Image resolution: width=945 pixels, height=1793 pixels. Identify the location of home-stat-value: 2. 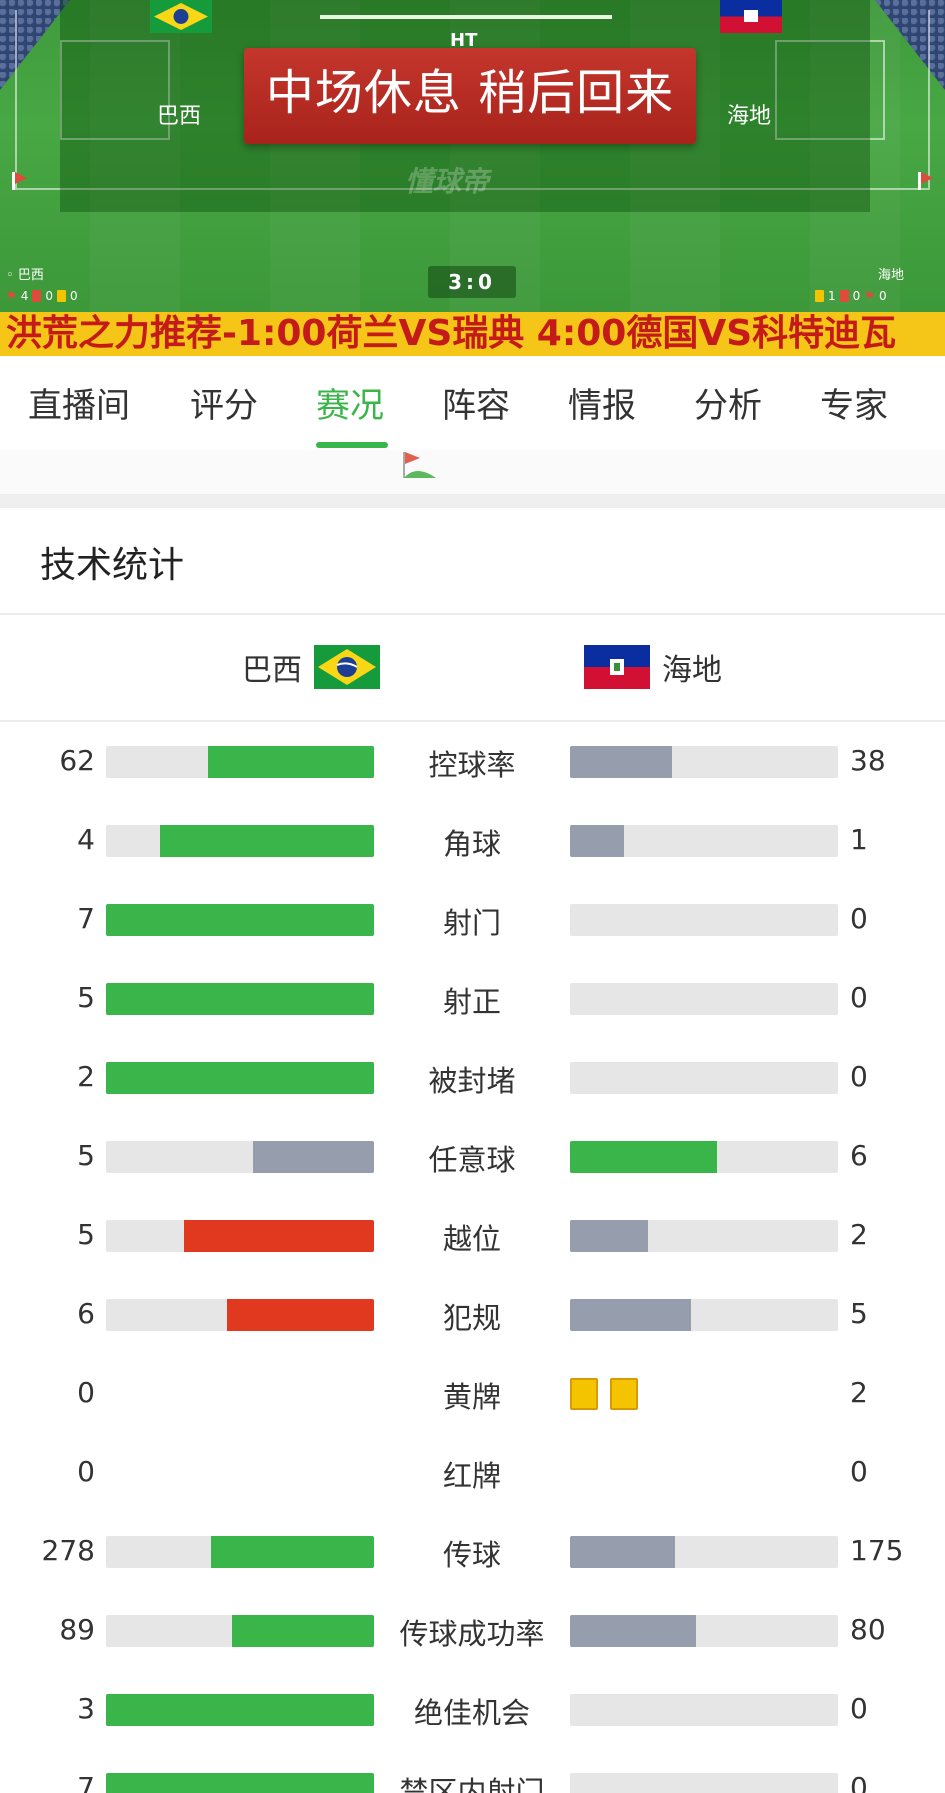
(86, 1076).